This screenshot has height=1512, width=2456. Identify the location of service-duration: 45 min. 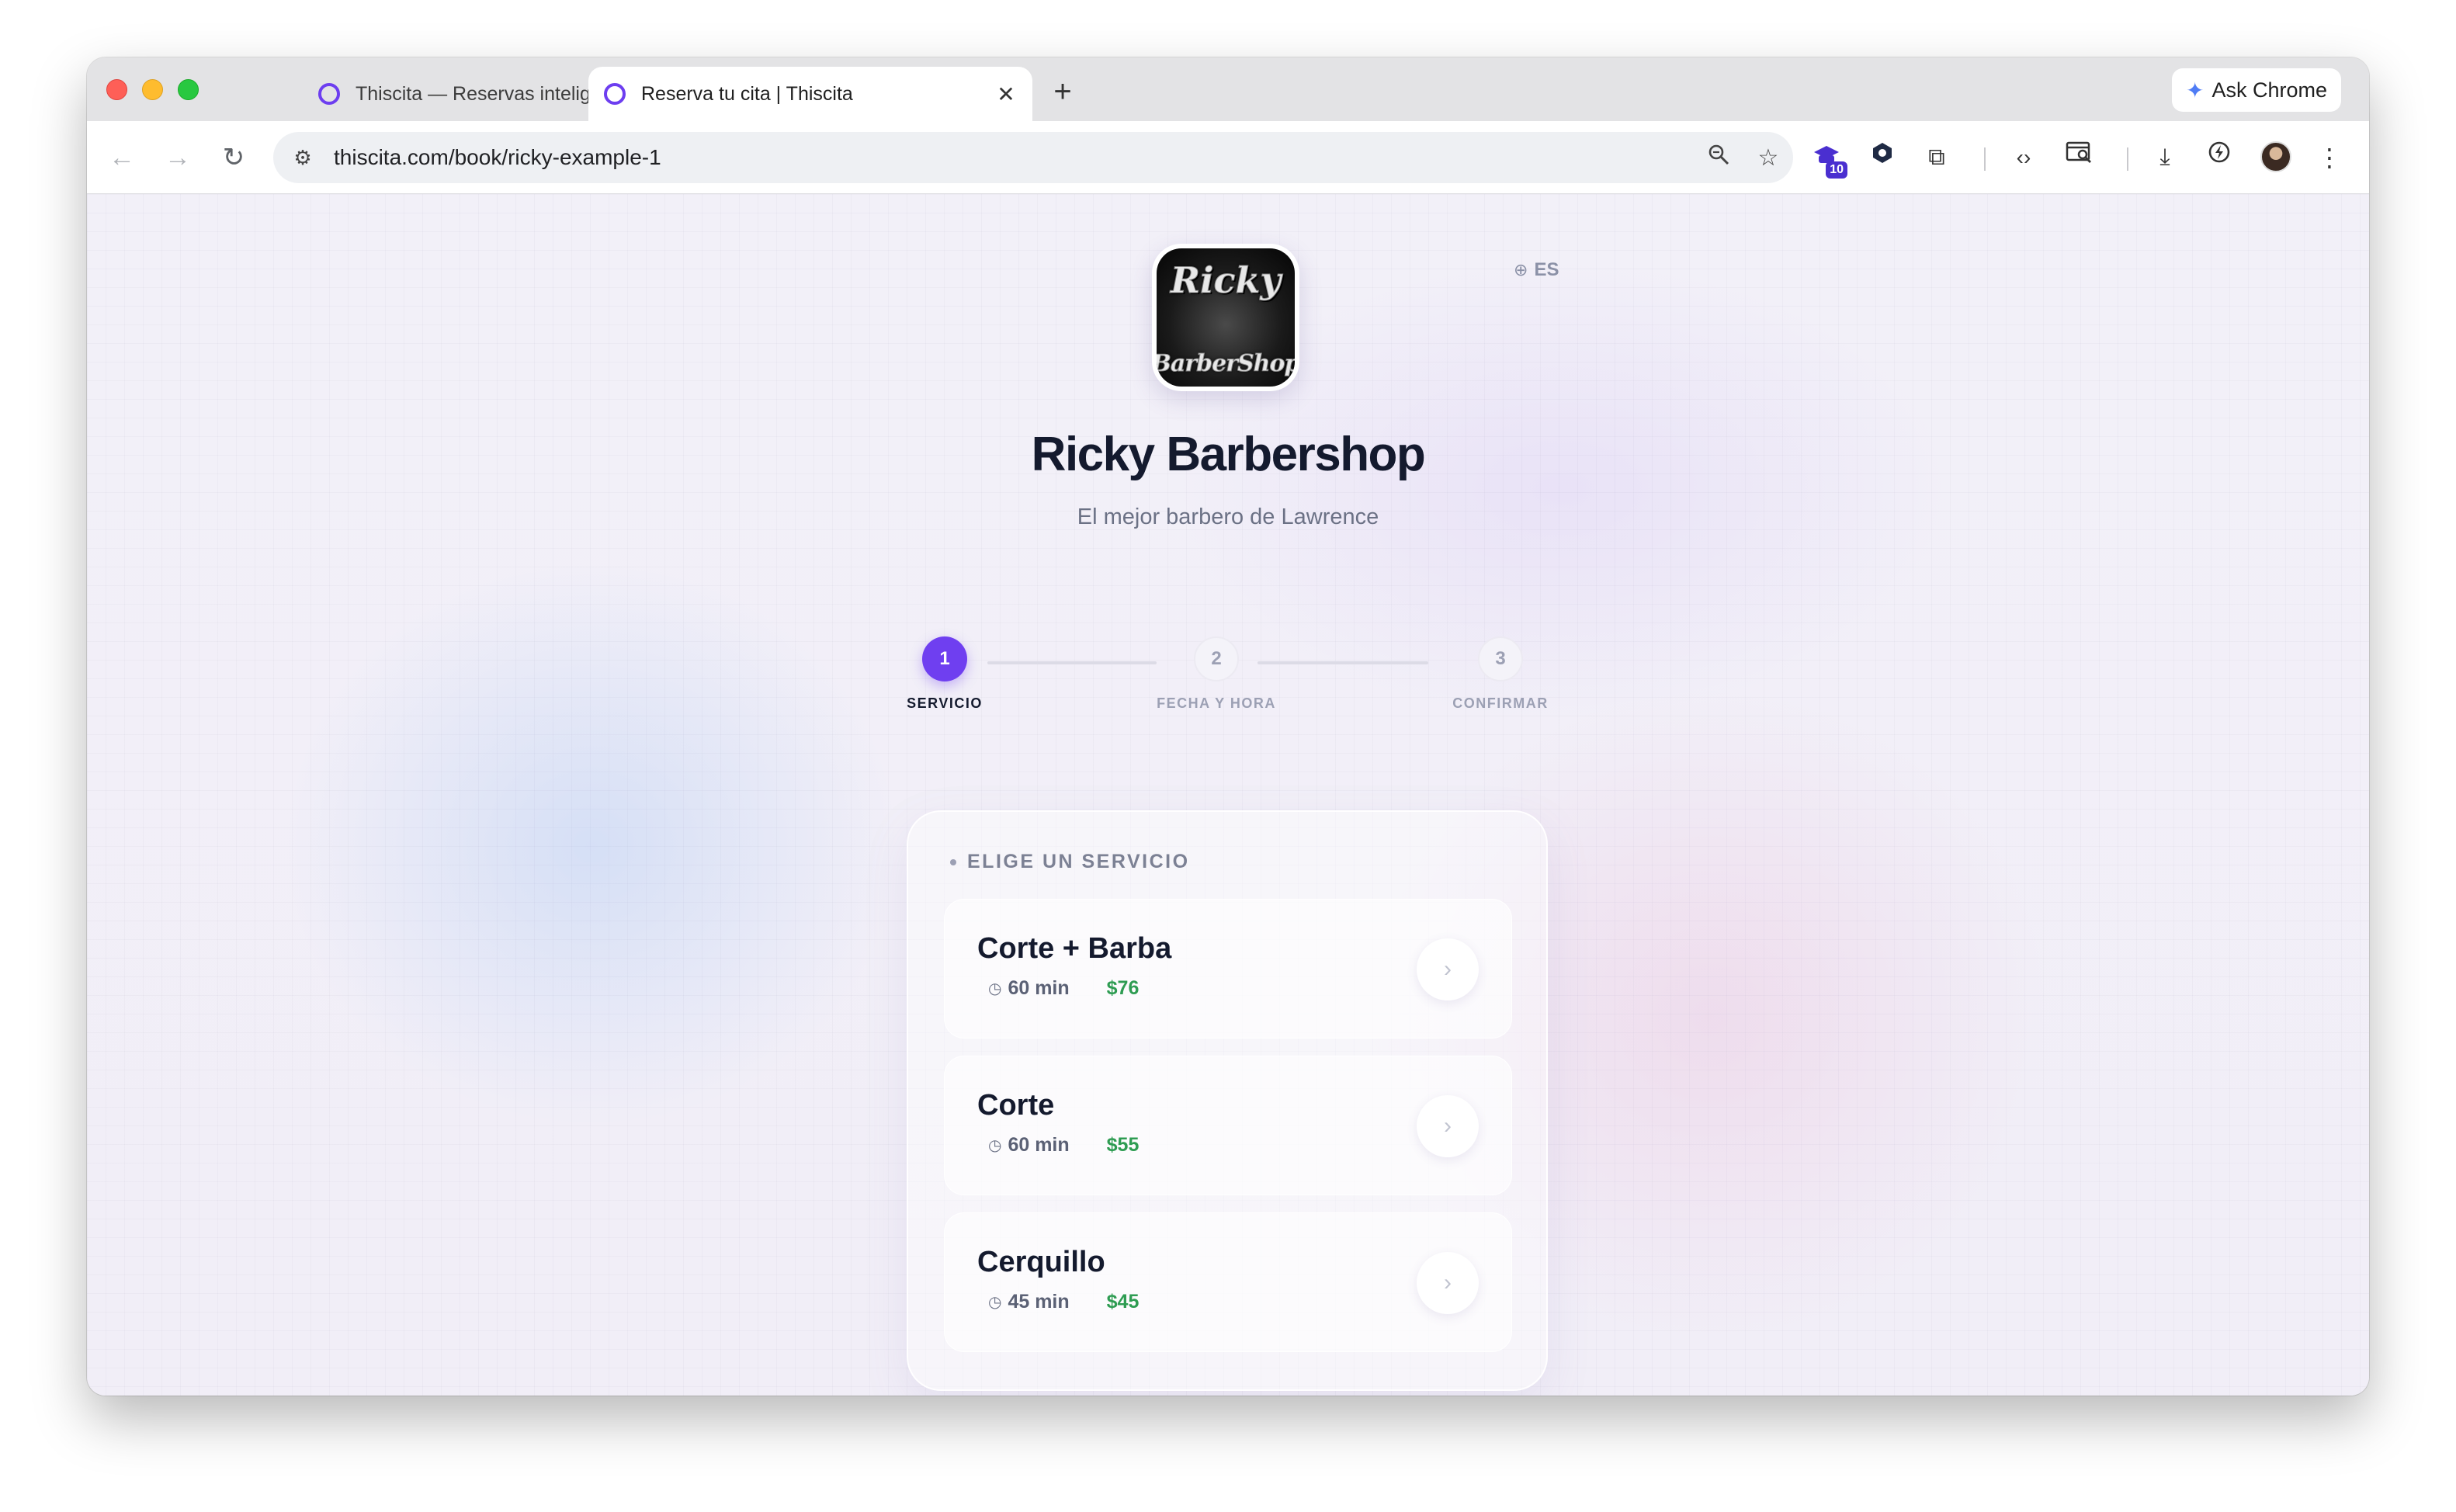
(1039, 1302).